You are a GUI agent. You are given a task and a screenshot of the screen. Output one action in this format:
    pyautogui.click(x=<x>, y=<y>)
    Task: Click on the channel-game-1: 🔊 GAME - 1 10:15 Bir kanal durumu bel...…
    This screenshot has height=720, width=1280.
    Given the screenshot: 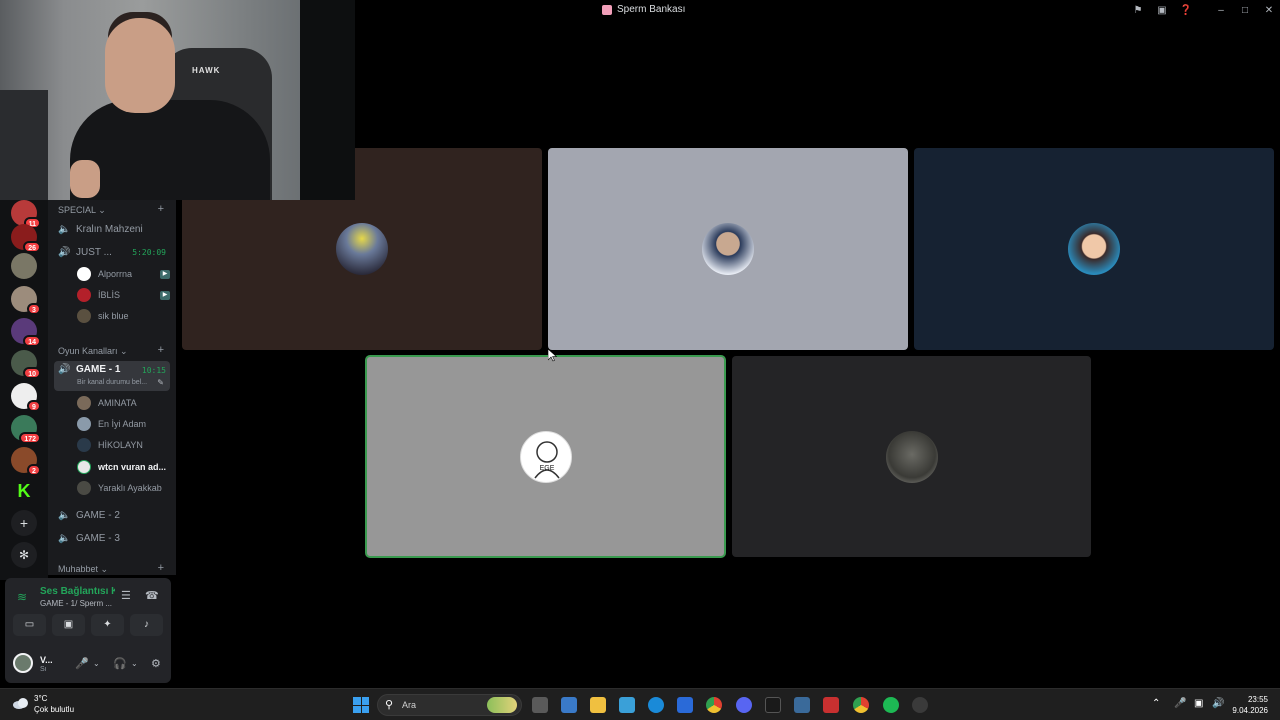 What is the action you would take?
    pyautogui.click(x=112, y=376)
    